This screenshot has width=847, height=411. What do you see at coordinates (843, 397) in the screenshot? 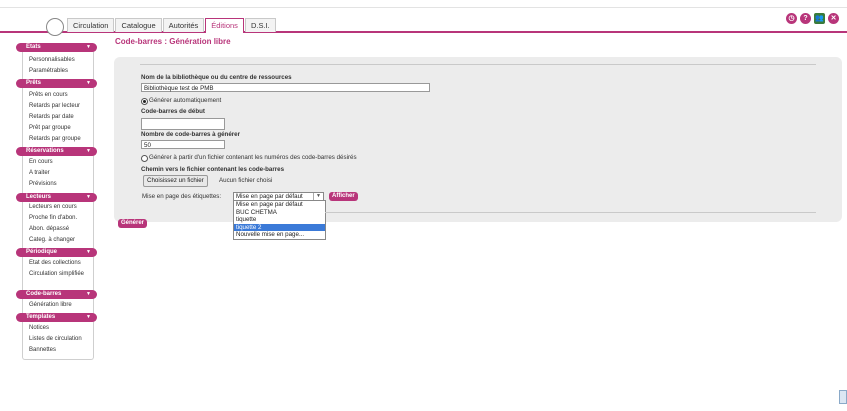
I see `scroll-corner` at bounding box center [843, 397].